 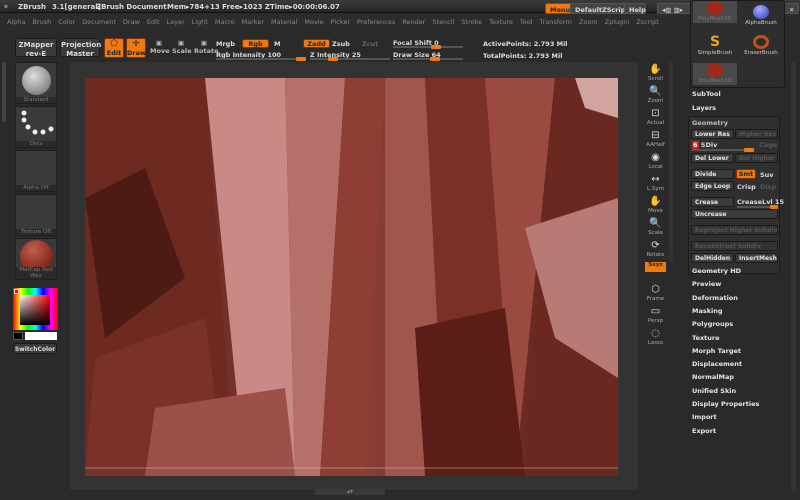 What do you see at coordinates (655, 338) in the screenshot?
I see `shelf-lasso-button: ◌ Lasso` at bounding box center [655, 338].